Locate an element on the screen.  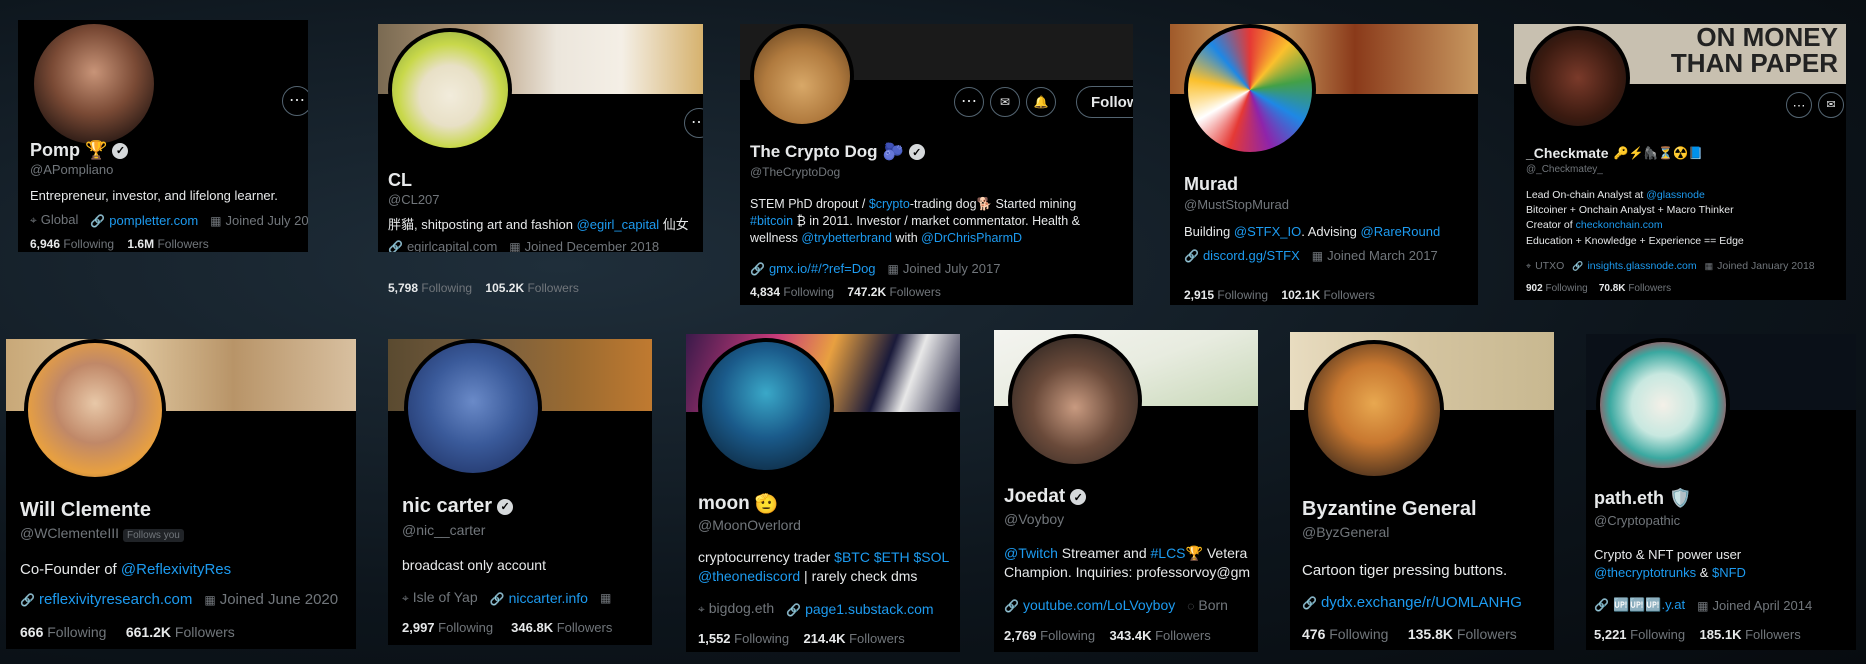
notification-bell-button: 🔔 is located at coordinates (1041, 102).